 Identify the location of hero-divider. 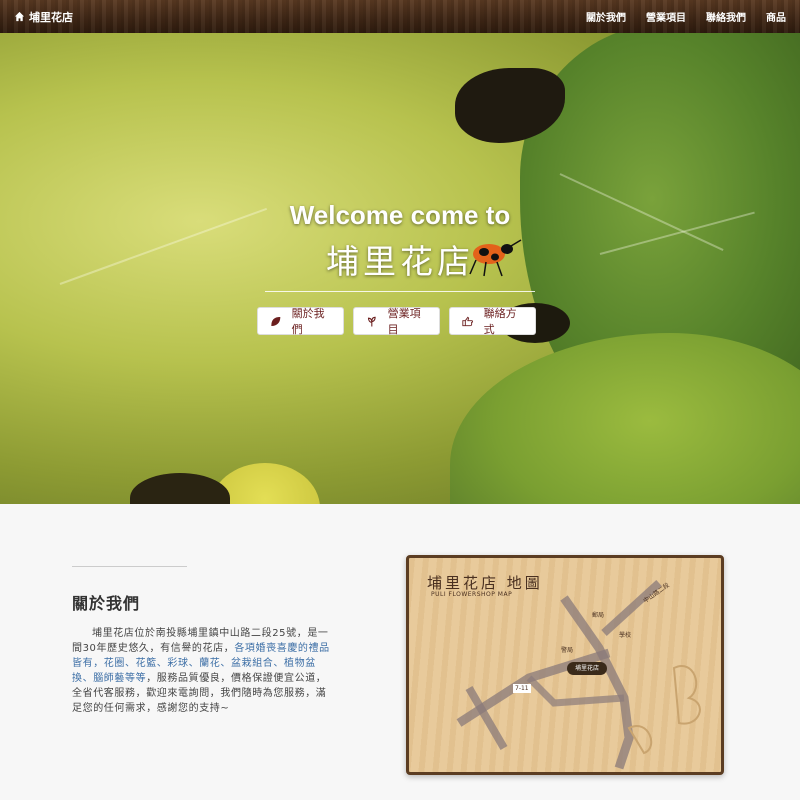
(400, 291).